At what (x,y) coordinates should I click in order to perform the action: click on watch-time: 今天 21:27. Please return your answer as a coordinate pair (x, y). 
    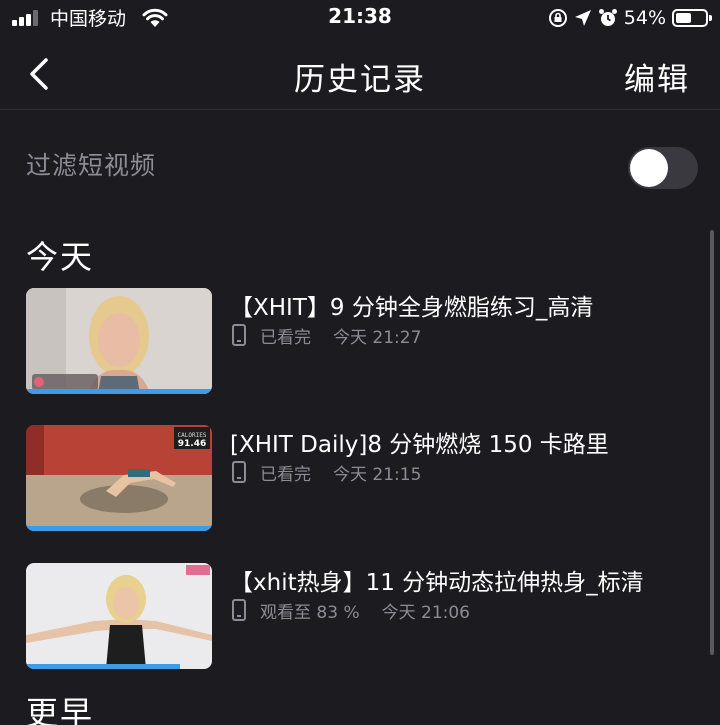
    Looking at the image, I should click on (377, 337).